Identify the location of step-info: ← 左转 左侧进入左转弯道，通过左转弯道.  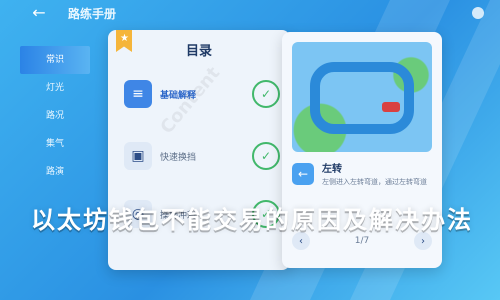
(362, 173).